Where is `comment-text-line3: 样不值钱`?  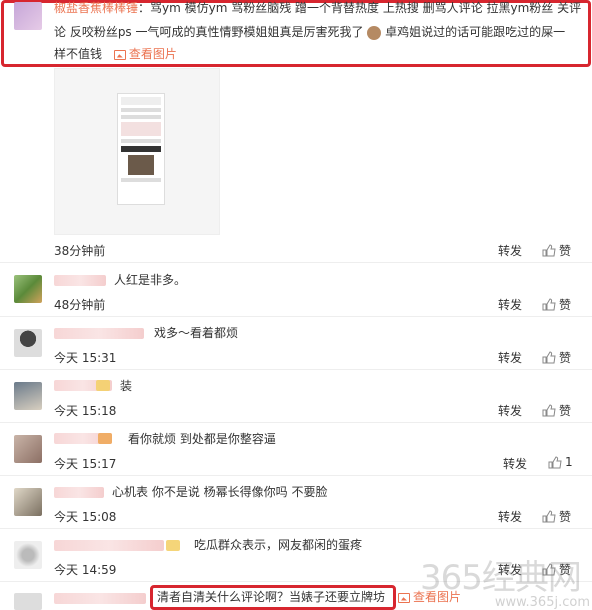 comment-text-line3: 样不值钱 is located at coordinates (78, 54).